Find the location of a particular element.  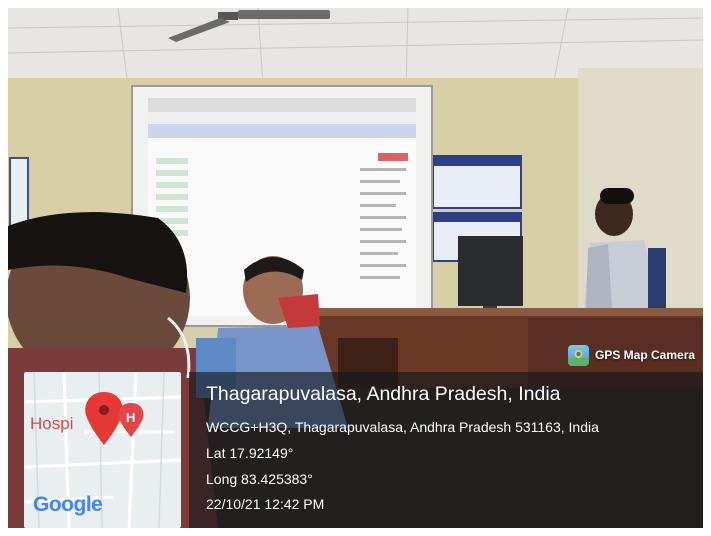

map-poi-label: Hospi is located at coordinates (52, 423).